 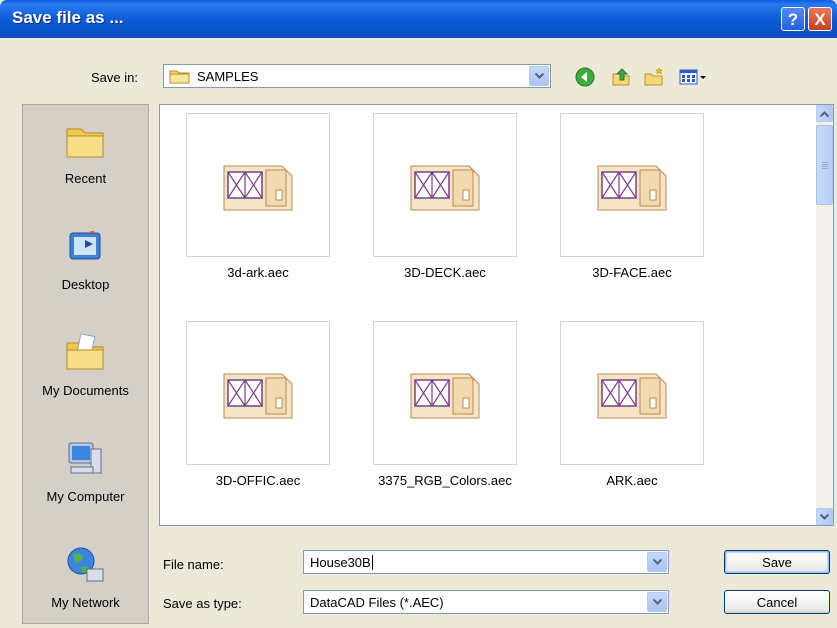 I want to click on scroll-up-button, so click(x=824, y=113).